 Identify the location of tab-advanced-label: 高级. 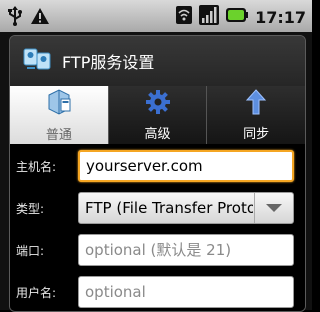
(157, 134).